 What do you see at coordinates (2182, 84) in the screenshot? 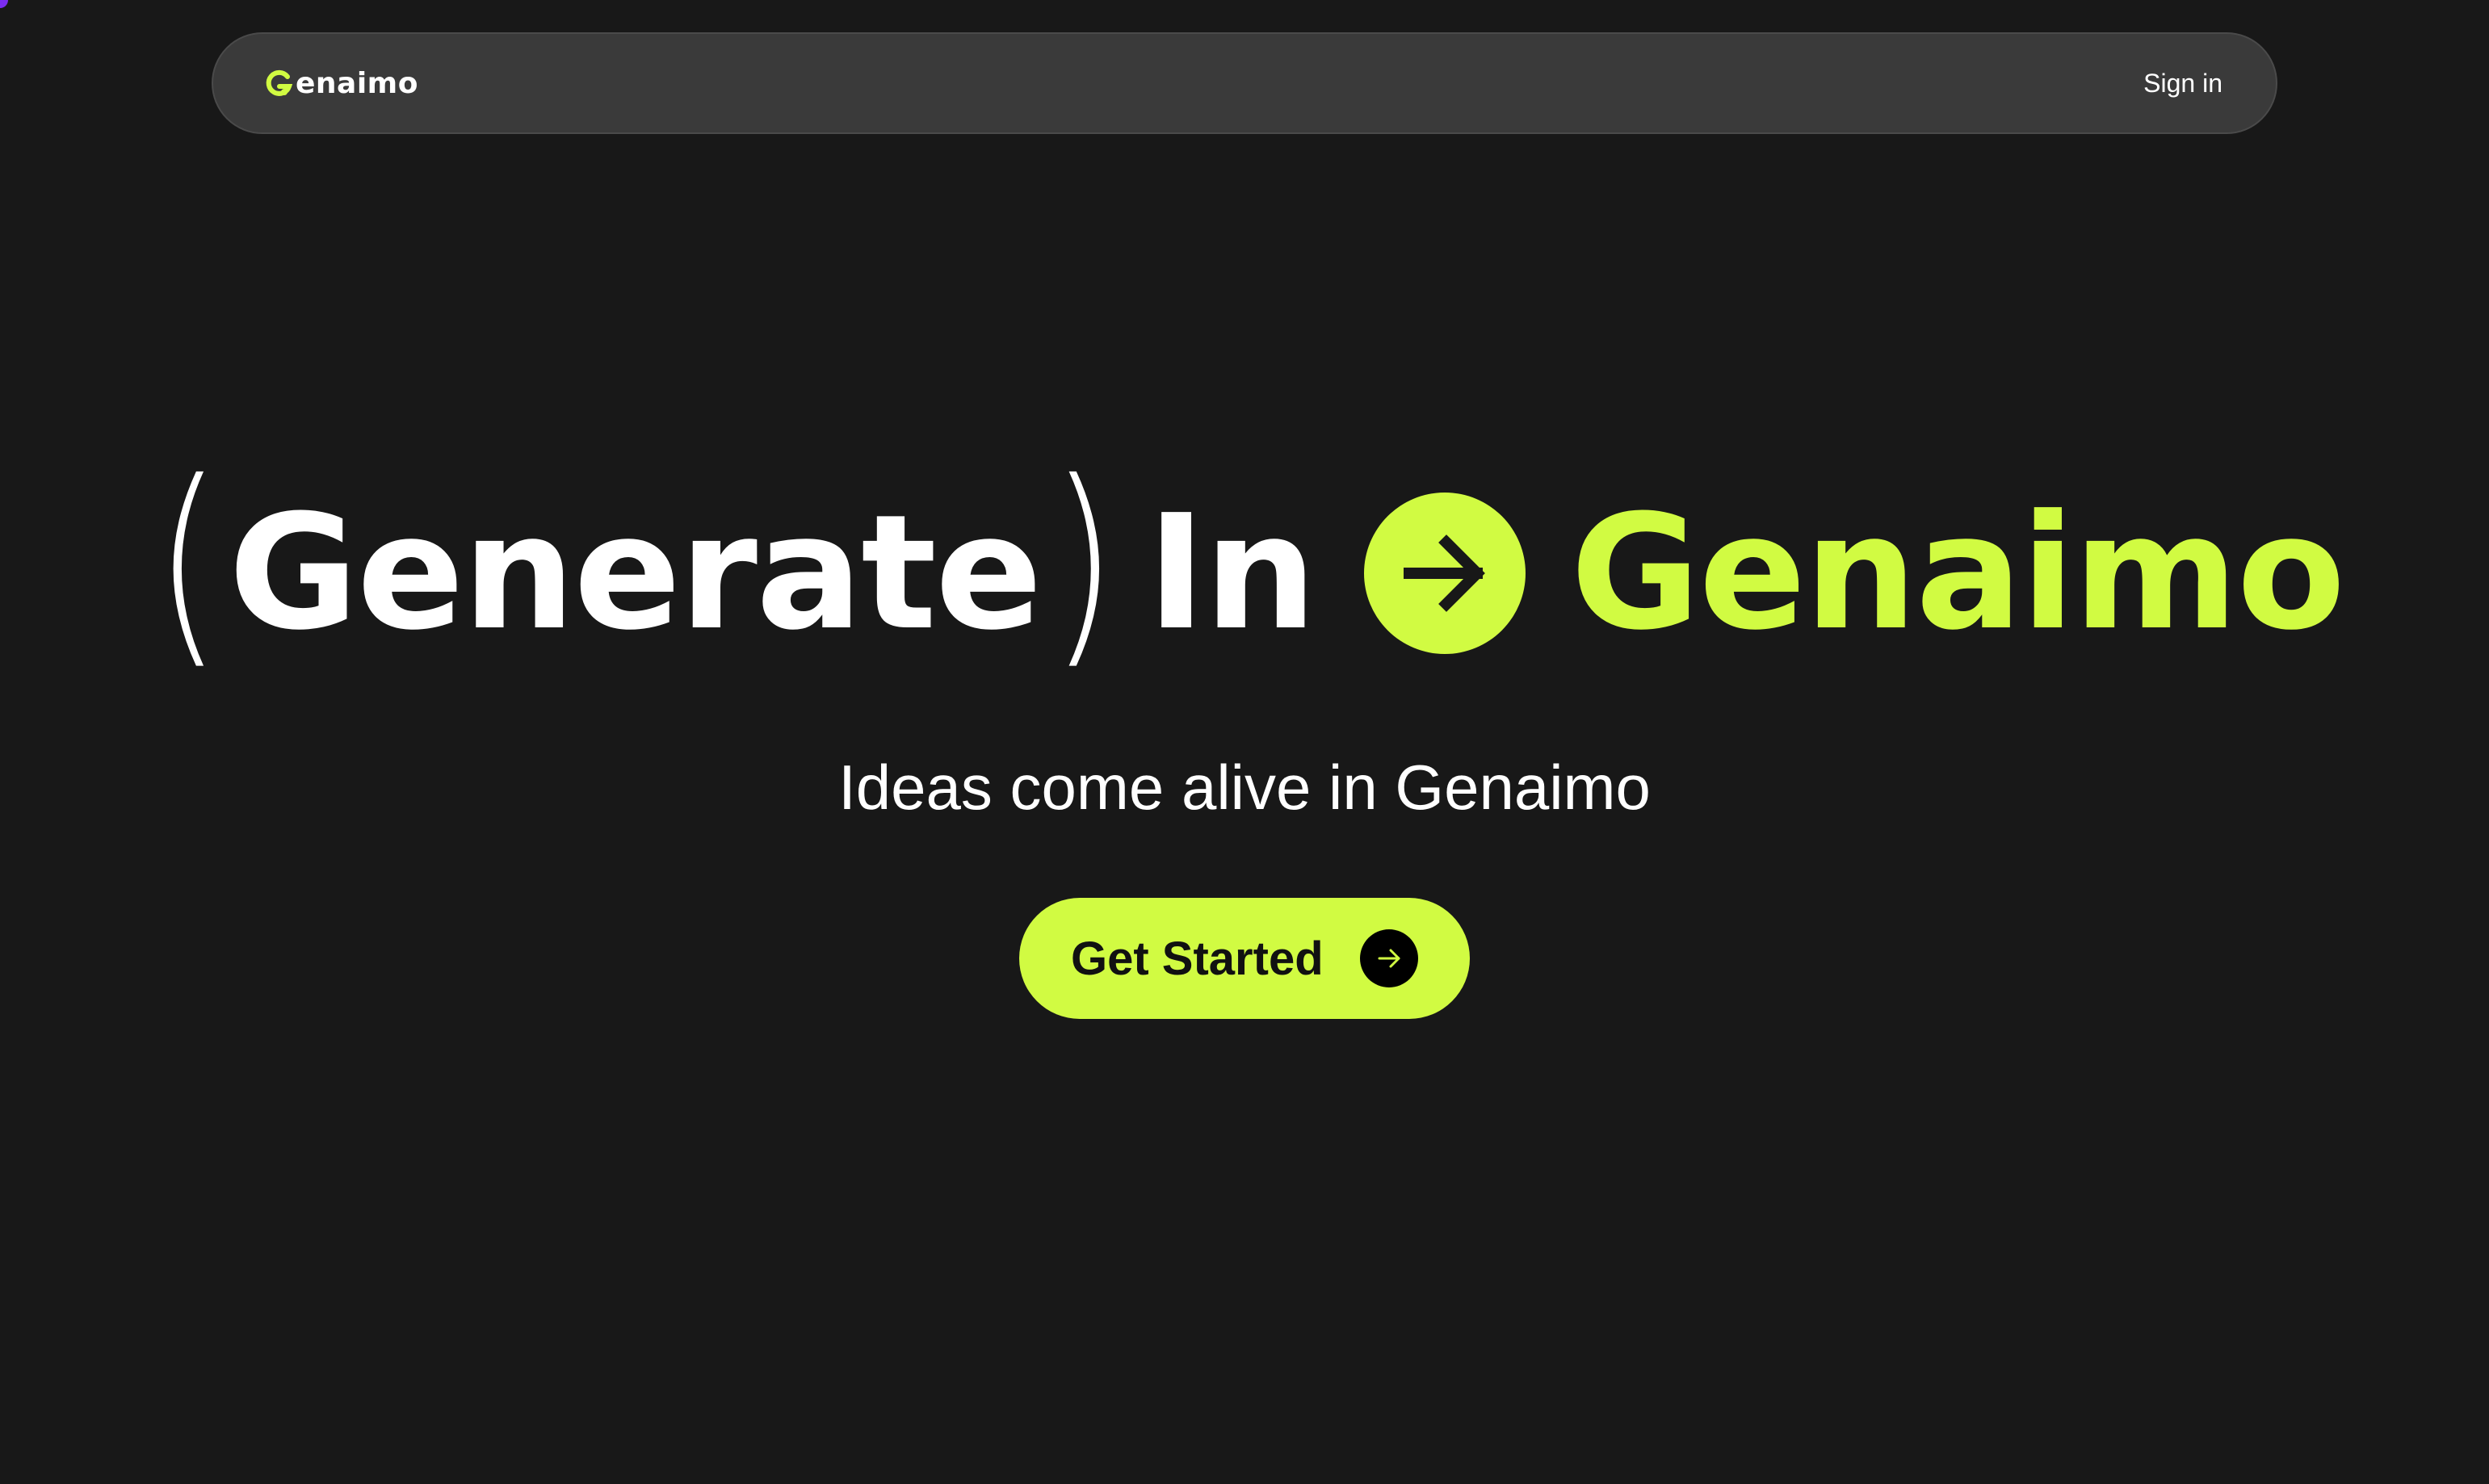
I see `sign-in-link: Sign in` at bounding box center [2182, 84].